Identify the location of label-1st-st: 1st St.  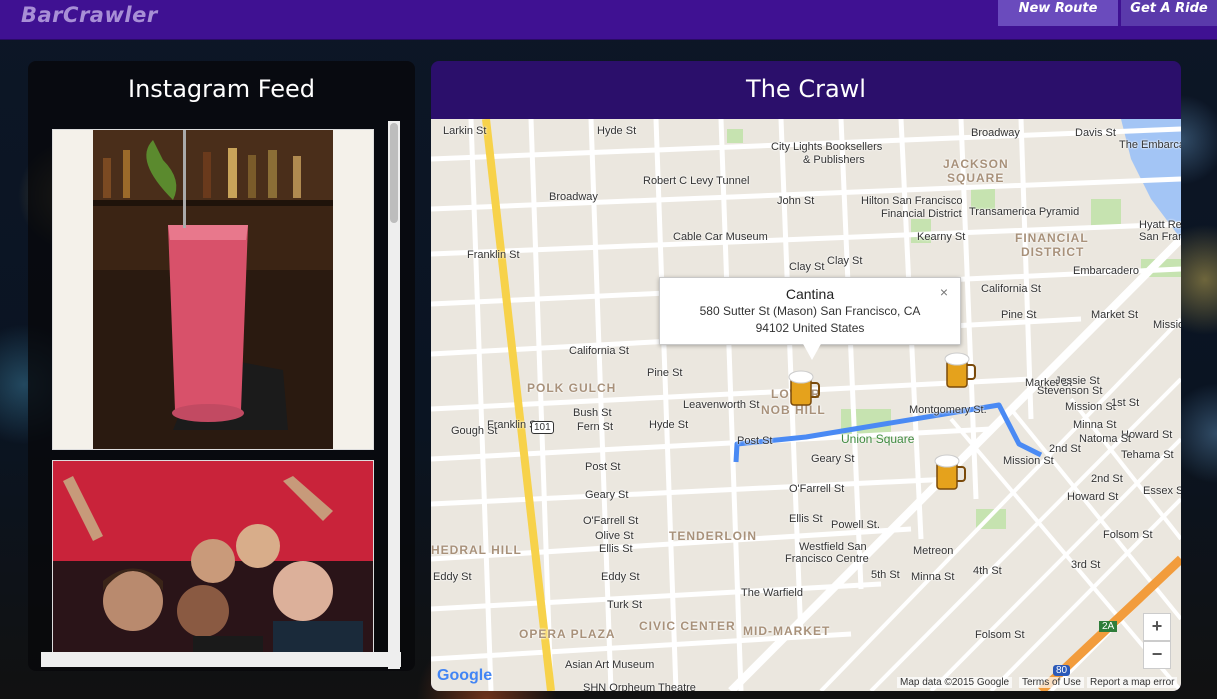
(1125, 403).